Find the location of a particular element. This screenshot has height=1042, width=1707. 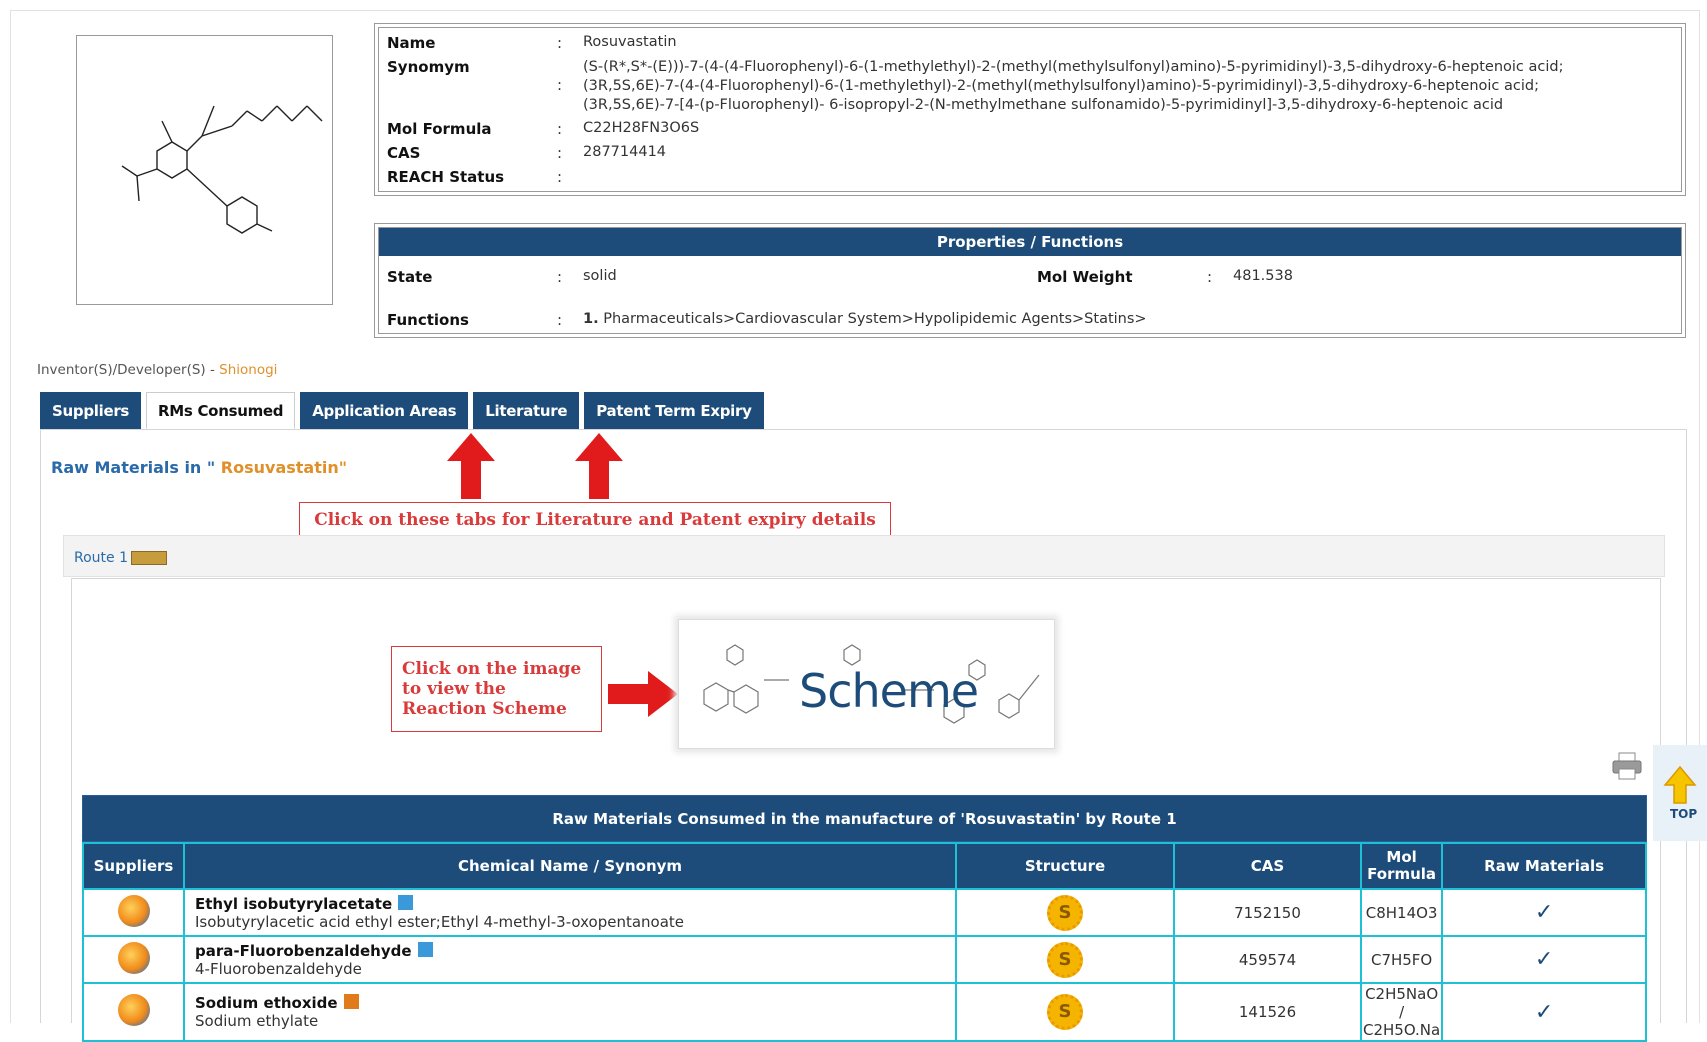

scheme-label: Scheme is located at coordinates (889, 691).